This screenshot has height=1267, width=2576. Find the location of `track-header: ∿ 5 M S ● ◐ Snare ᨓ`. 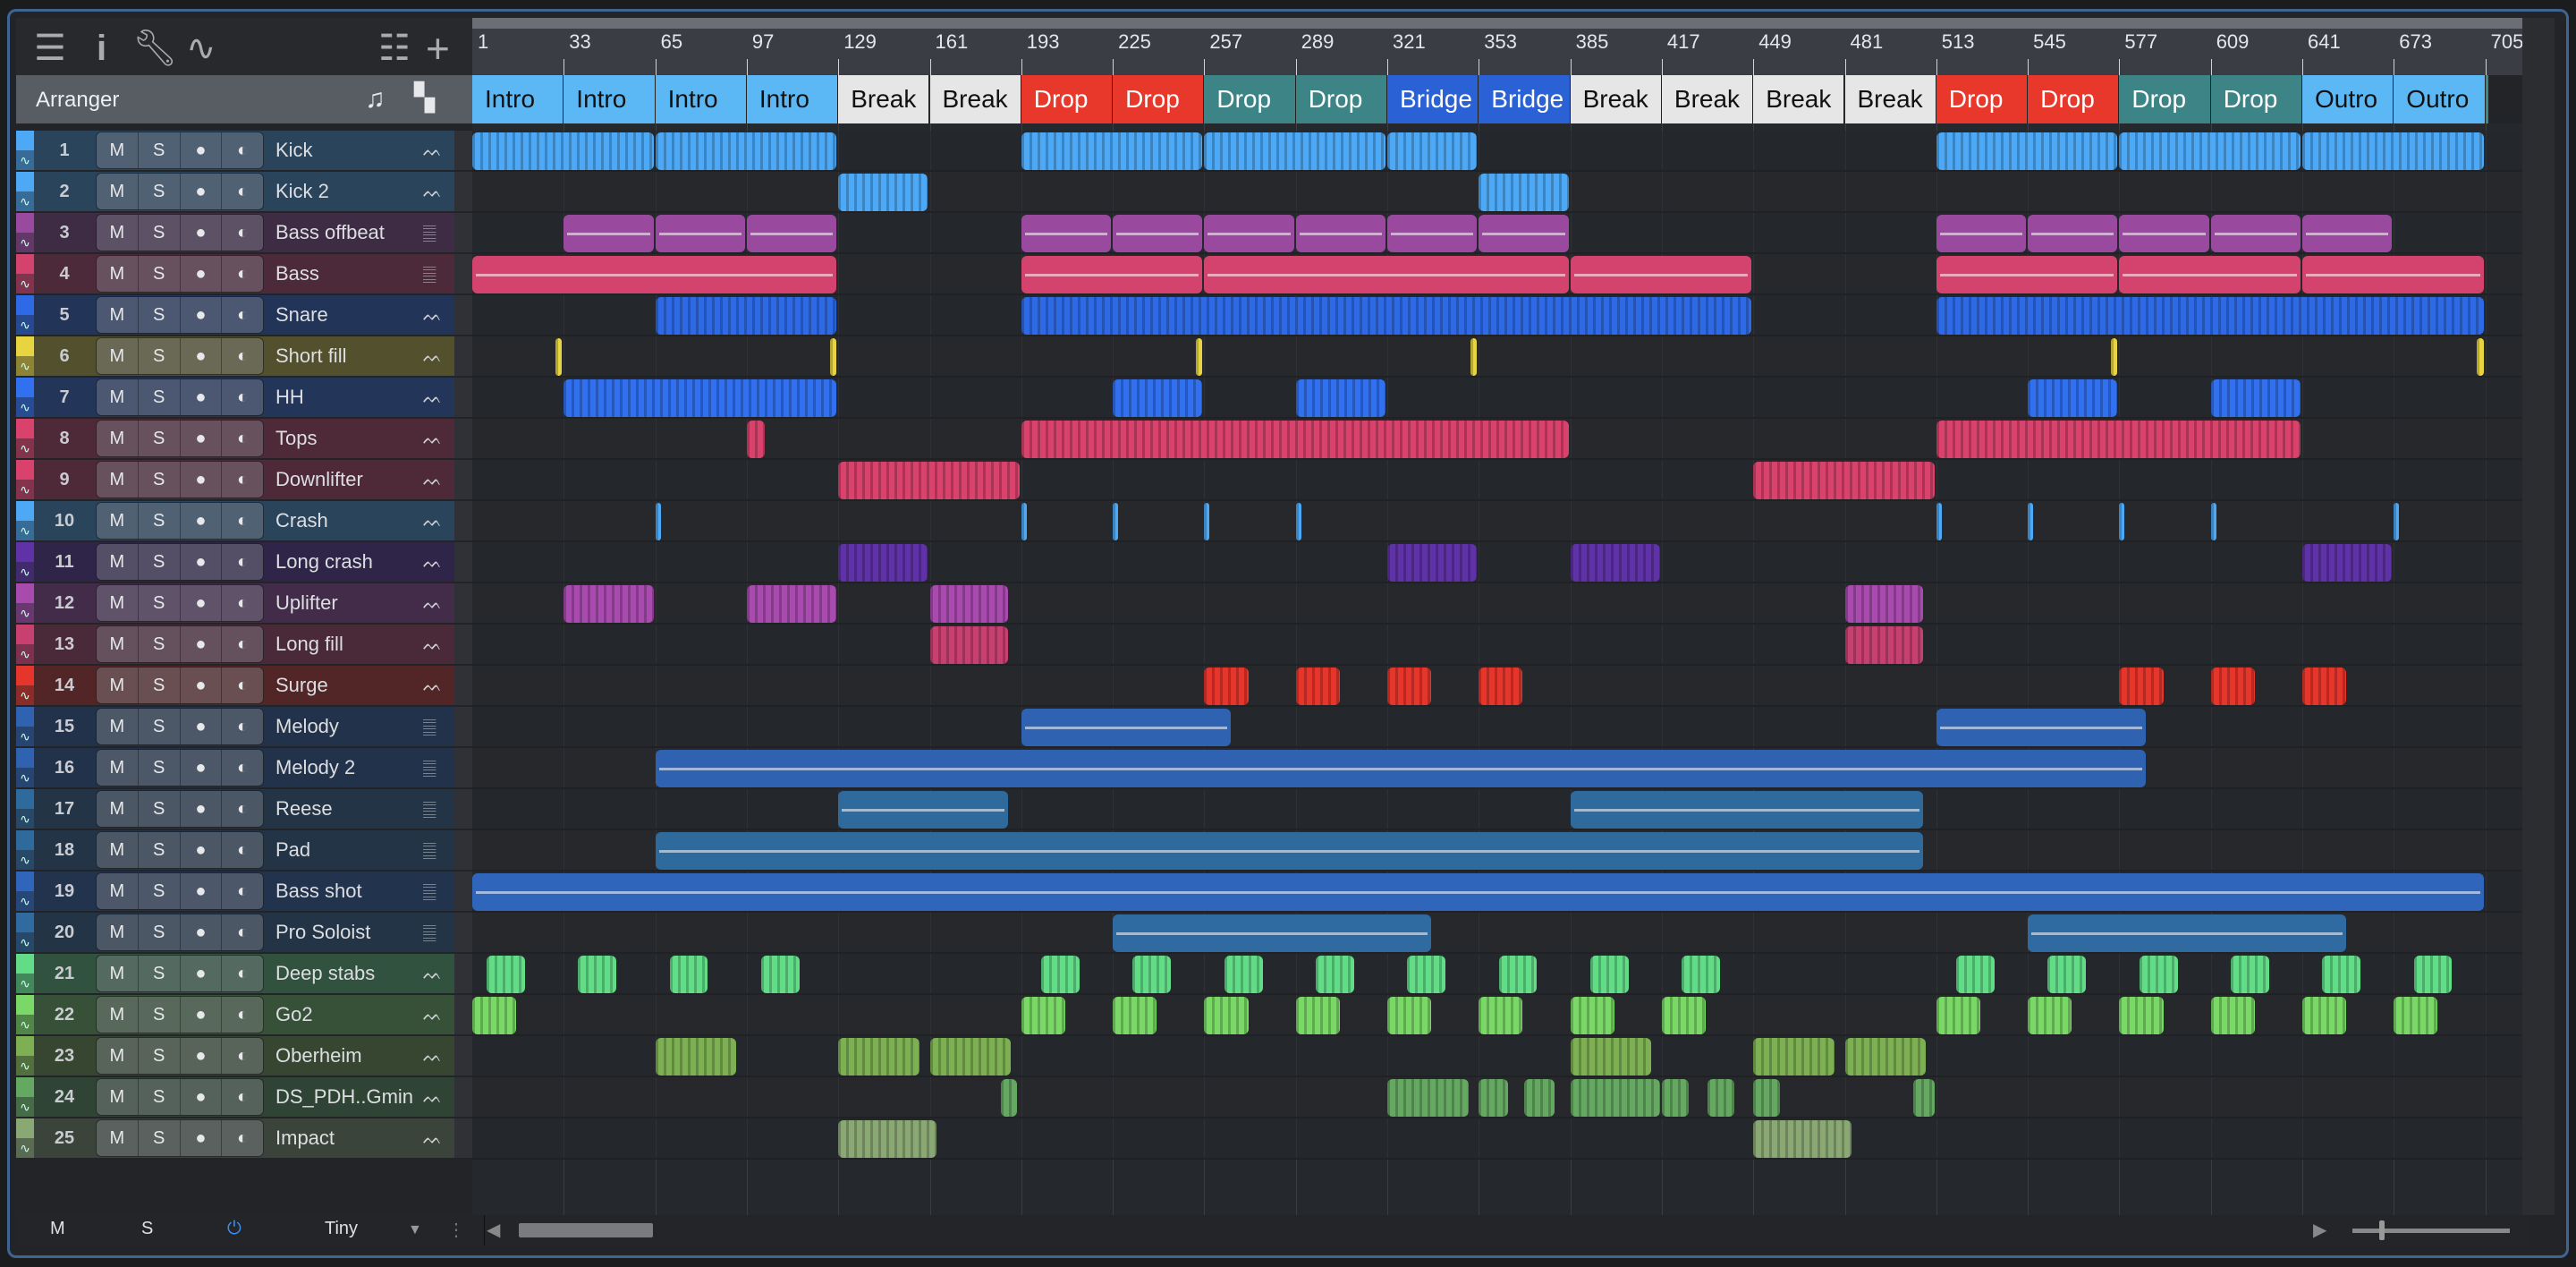

track-header: ∿ 5 M S ● ◐ Snare ᨓ is located at coordinates (244, 315).